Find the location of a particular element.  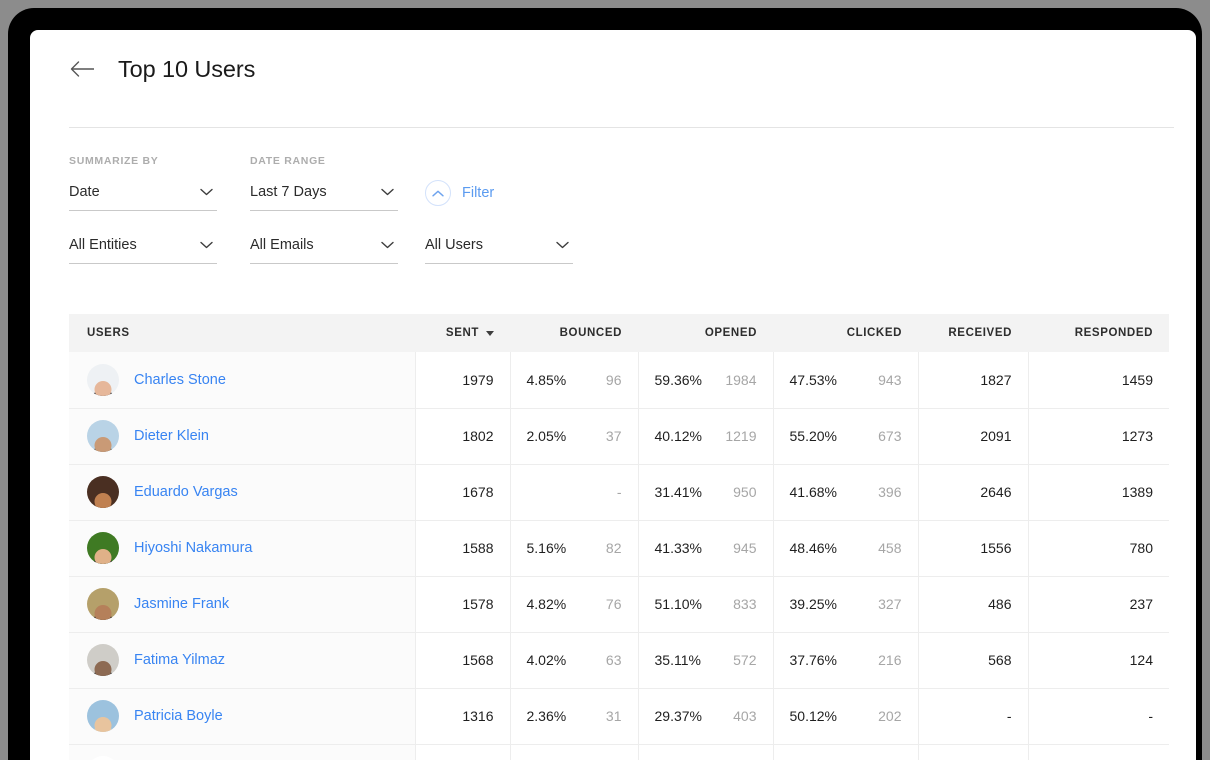

sent-cell: 1588 is located at coordinates (463, 548).